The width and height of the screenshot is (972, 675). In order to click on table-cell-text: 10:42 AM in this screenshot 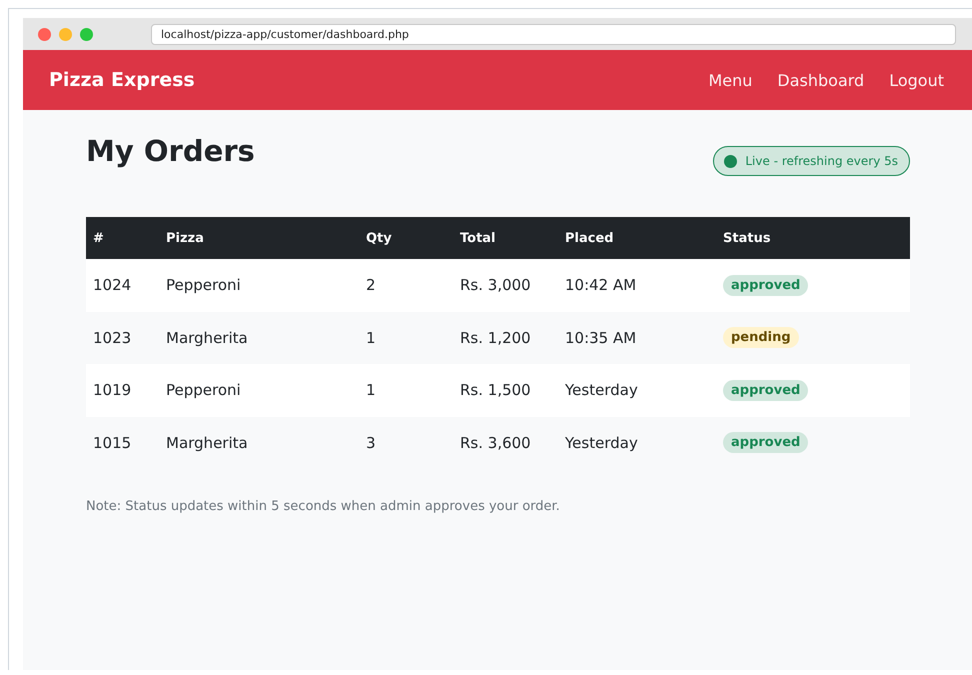, I will do `click(601, 285)`.